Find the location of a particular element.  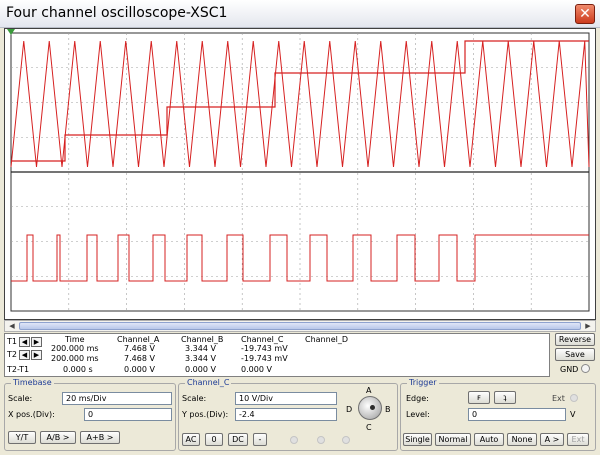

header-channel-d: Channel_D is located at coordinates (327, 339).